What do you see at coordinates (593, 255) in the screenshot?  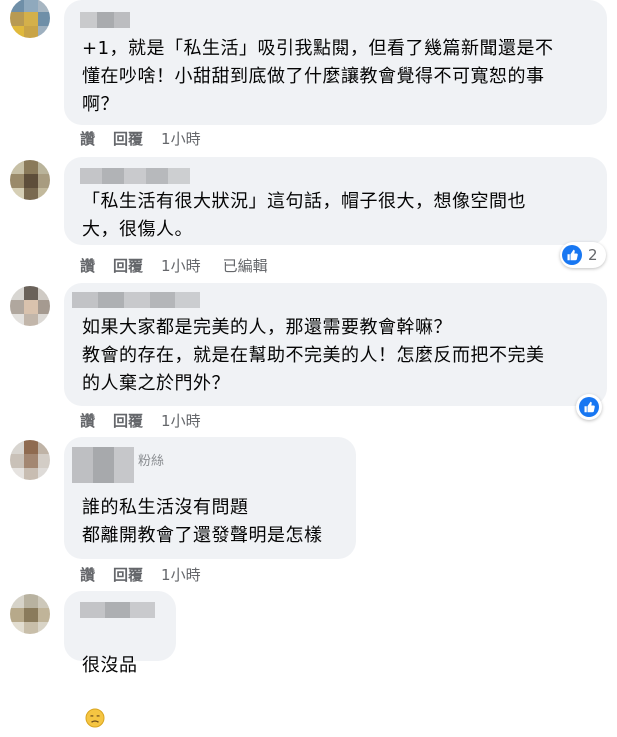 I see `reaction-count: 2` at bounding box center [593, 255].